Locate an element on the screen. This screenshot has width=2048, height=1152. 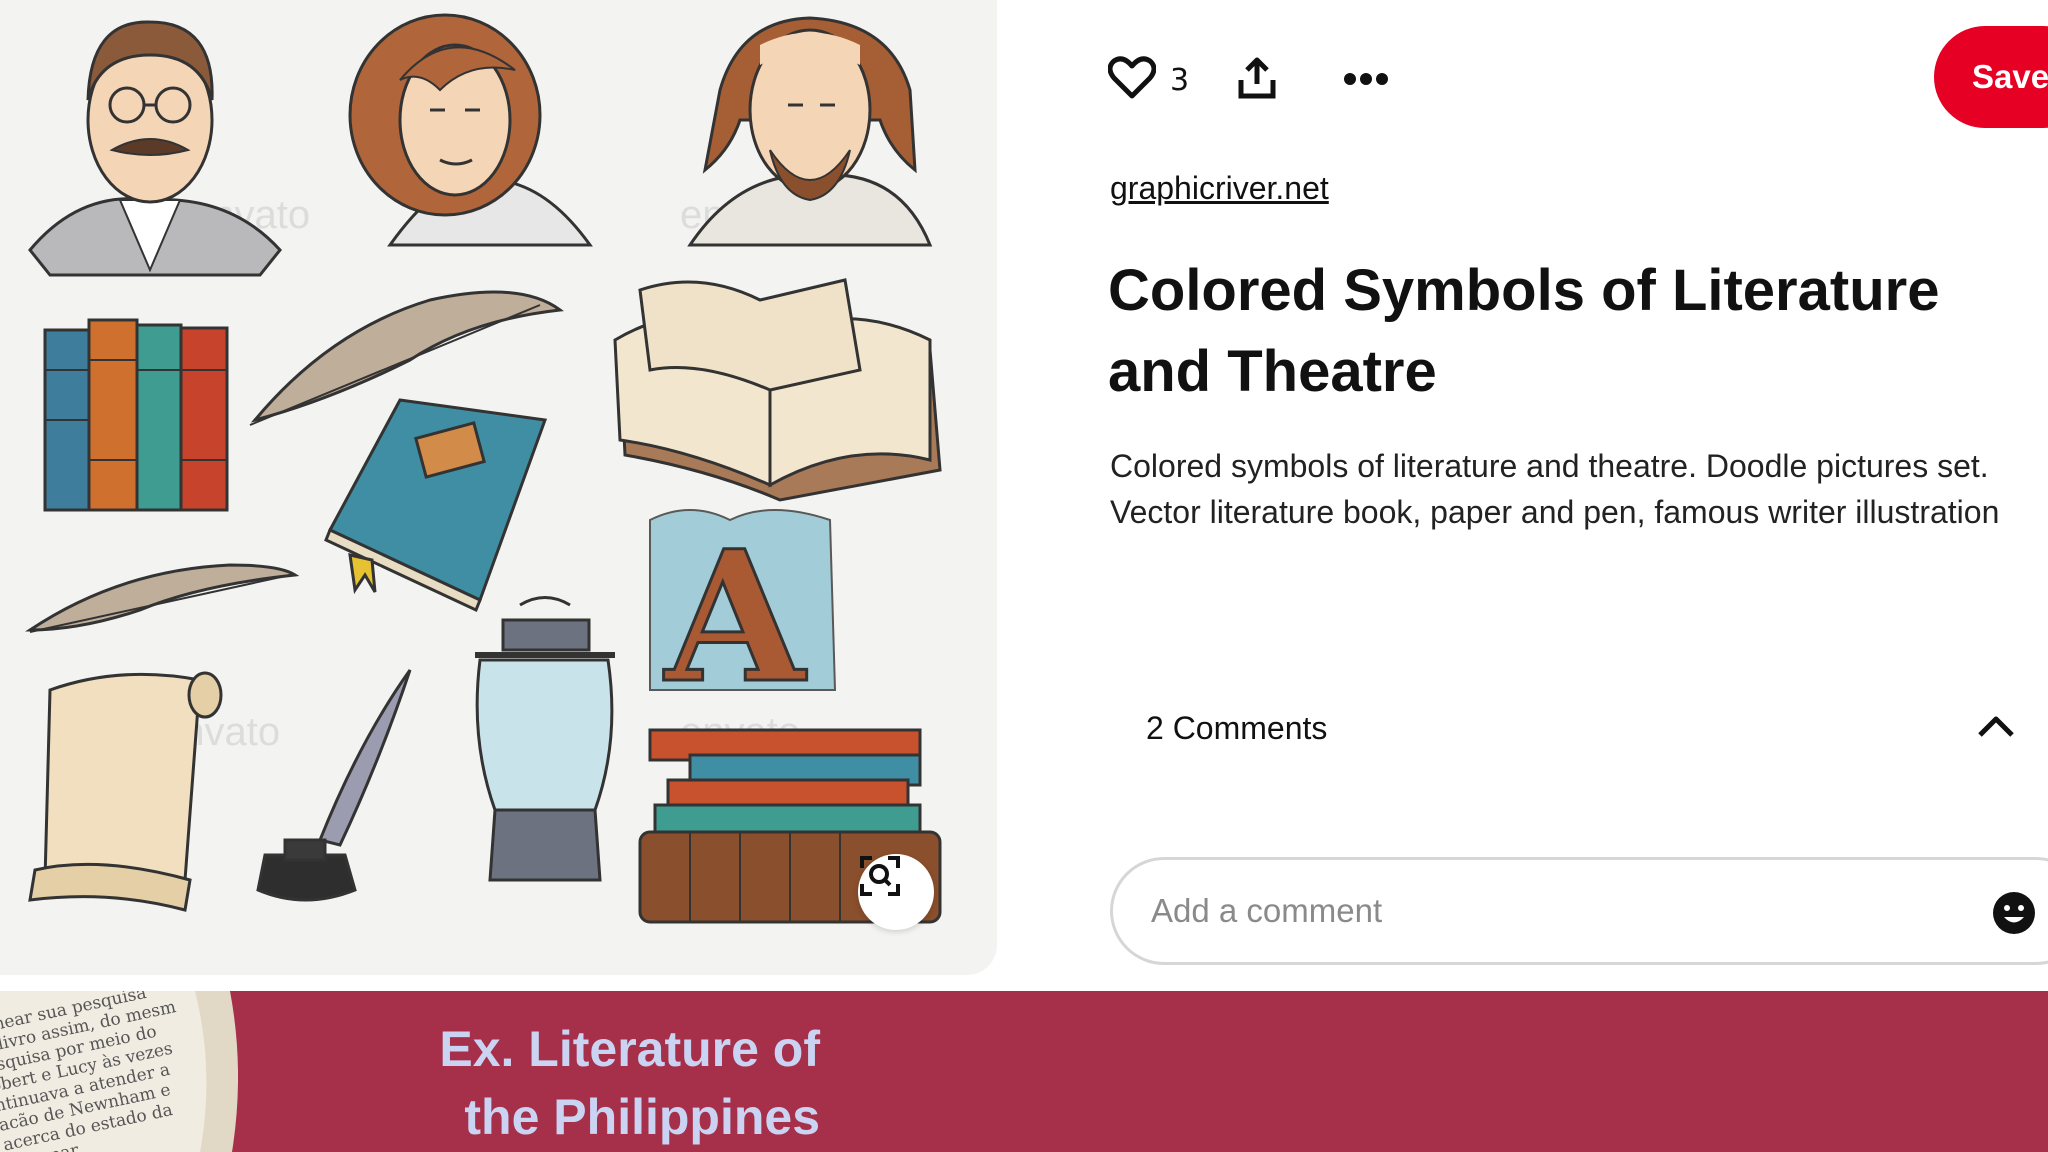
heart-icon is located at coordinates (1132, 80).